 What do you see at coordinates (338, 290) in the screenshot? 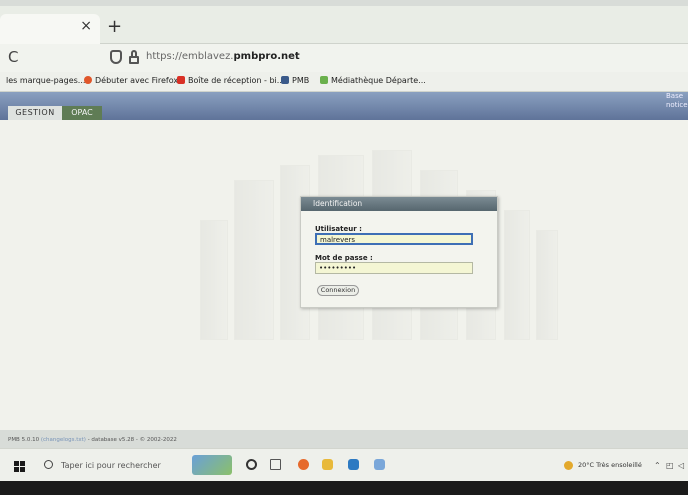
I see `connexion-button: Connexion` at bounding box center [338, 290].